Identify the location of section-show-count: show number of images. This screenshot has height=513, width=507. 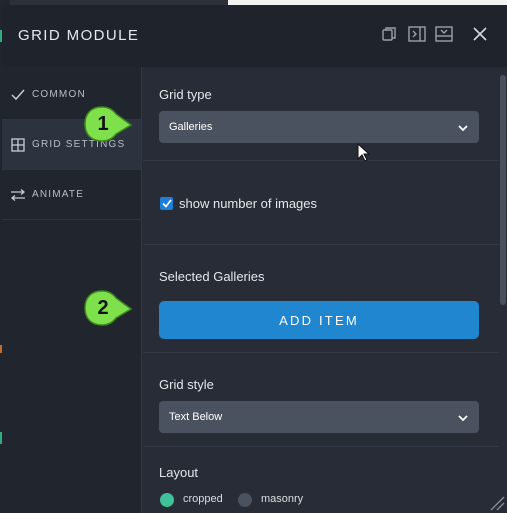
(321, 203).